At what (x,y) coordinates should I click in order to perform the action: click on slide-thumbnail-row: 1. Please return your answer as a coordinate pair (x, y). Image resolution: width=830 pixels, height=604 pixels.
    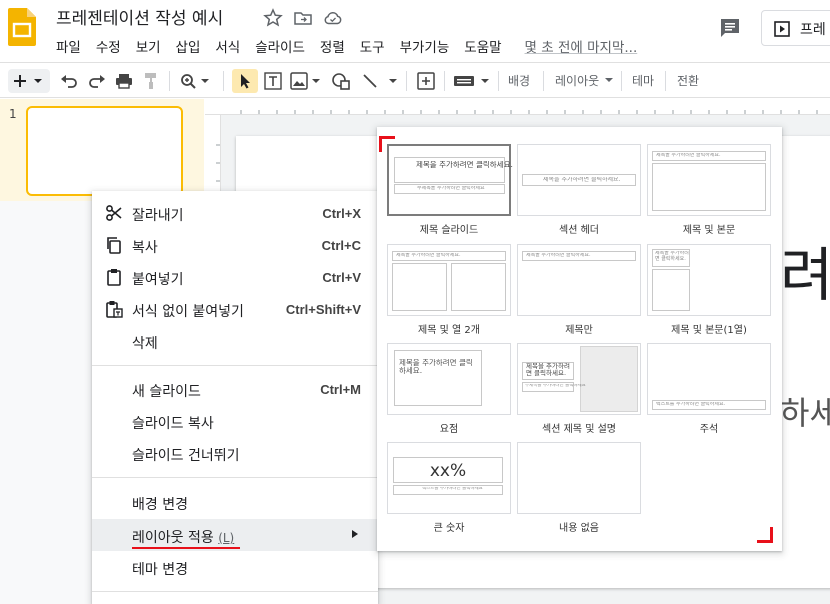
    Looking at the image, I should click on (102, 150).